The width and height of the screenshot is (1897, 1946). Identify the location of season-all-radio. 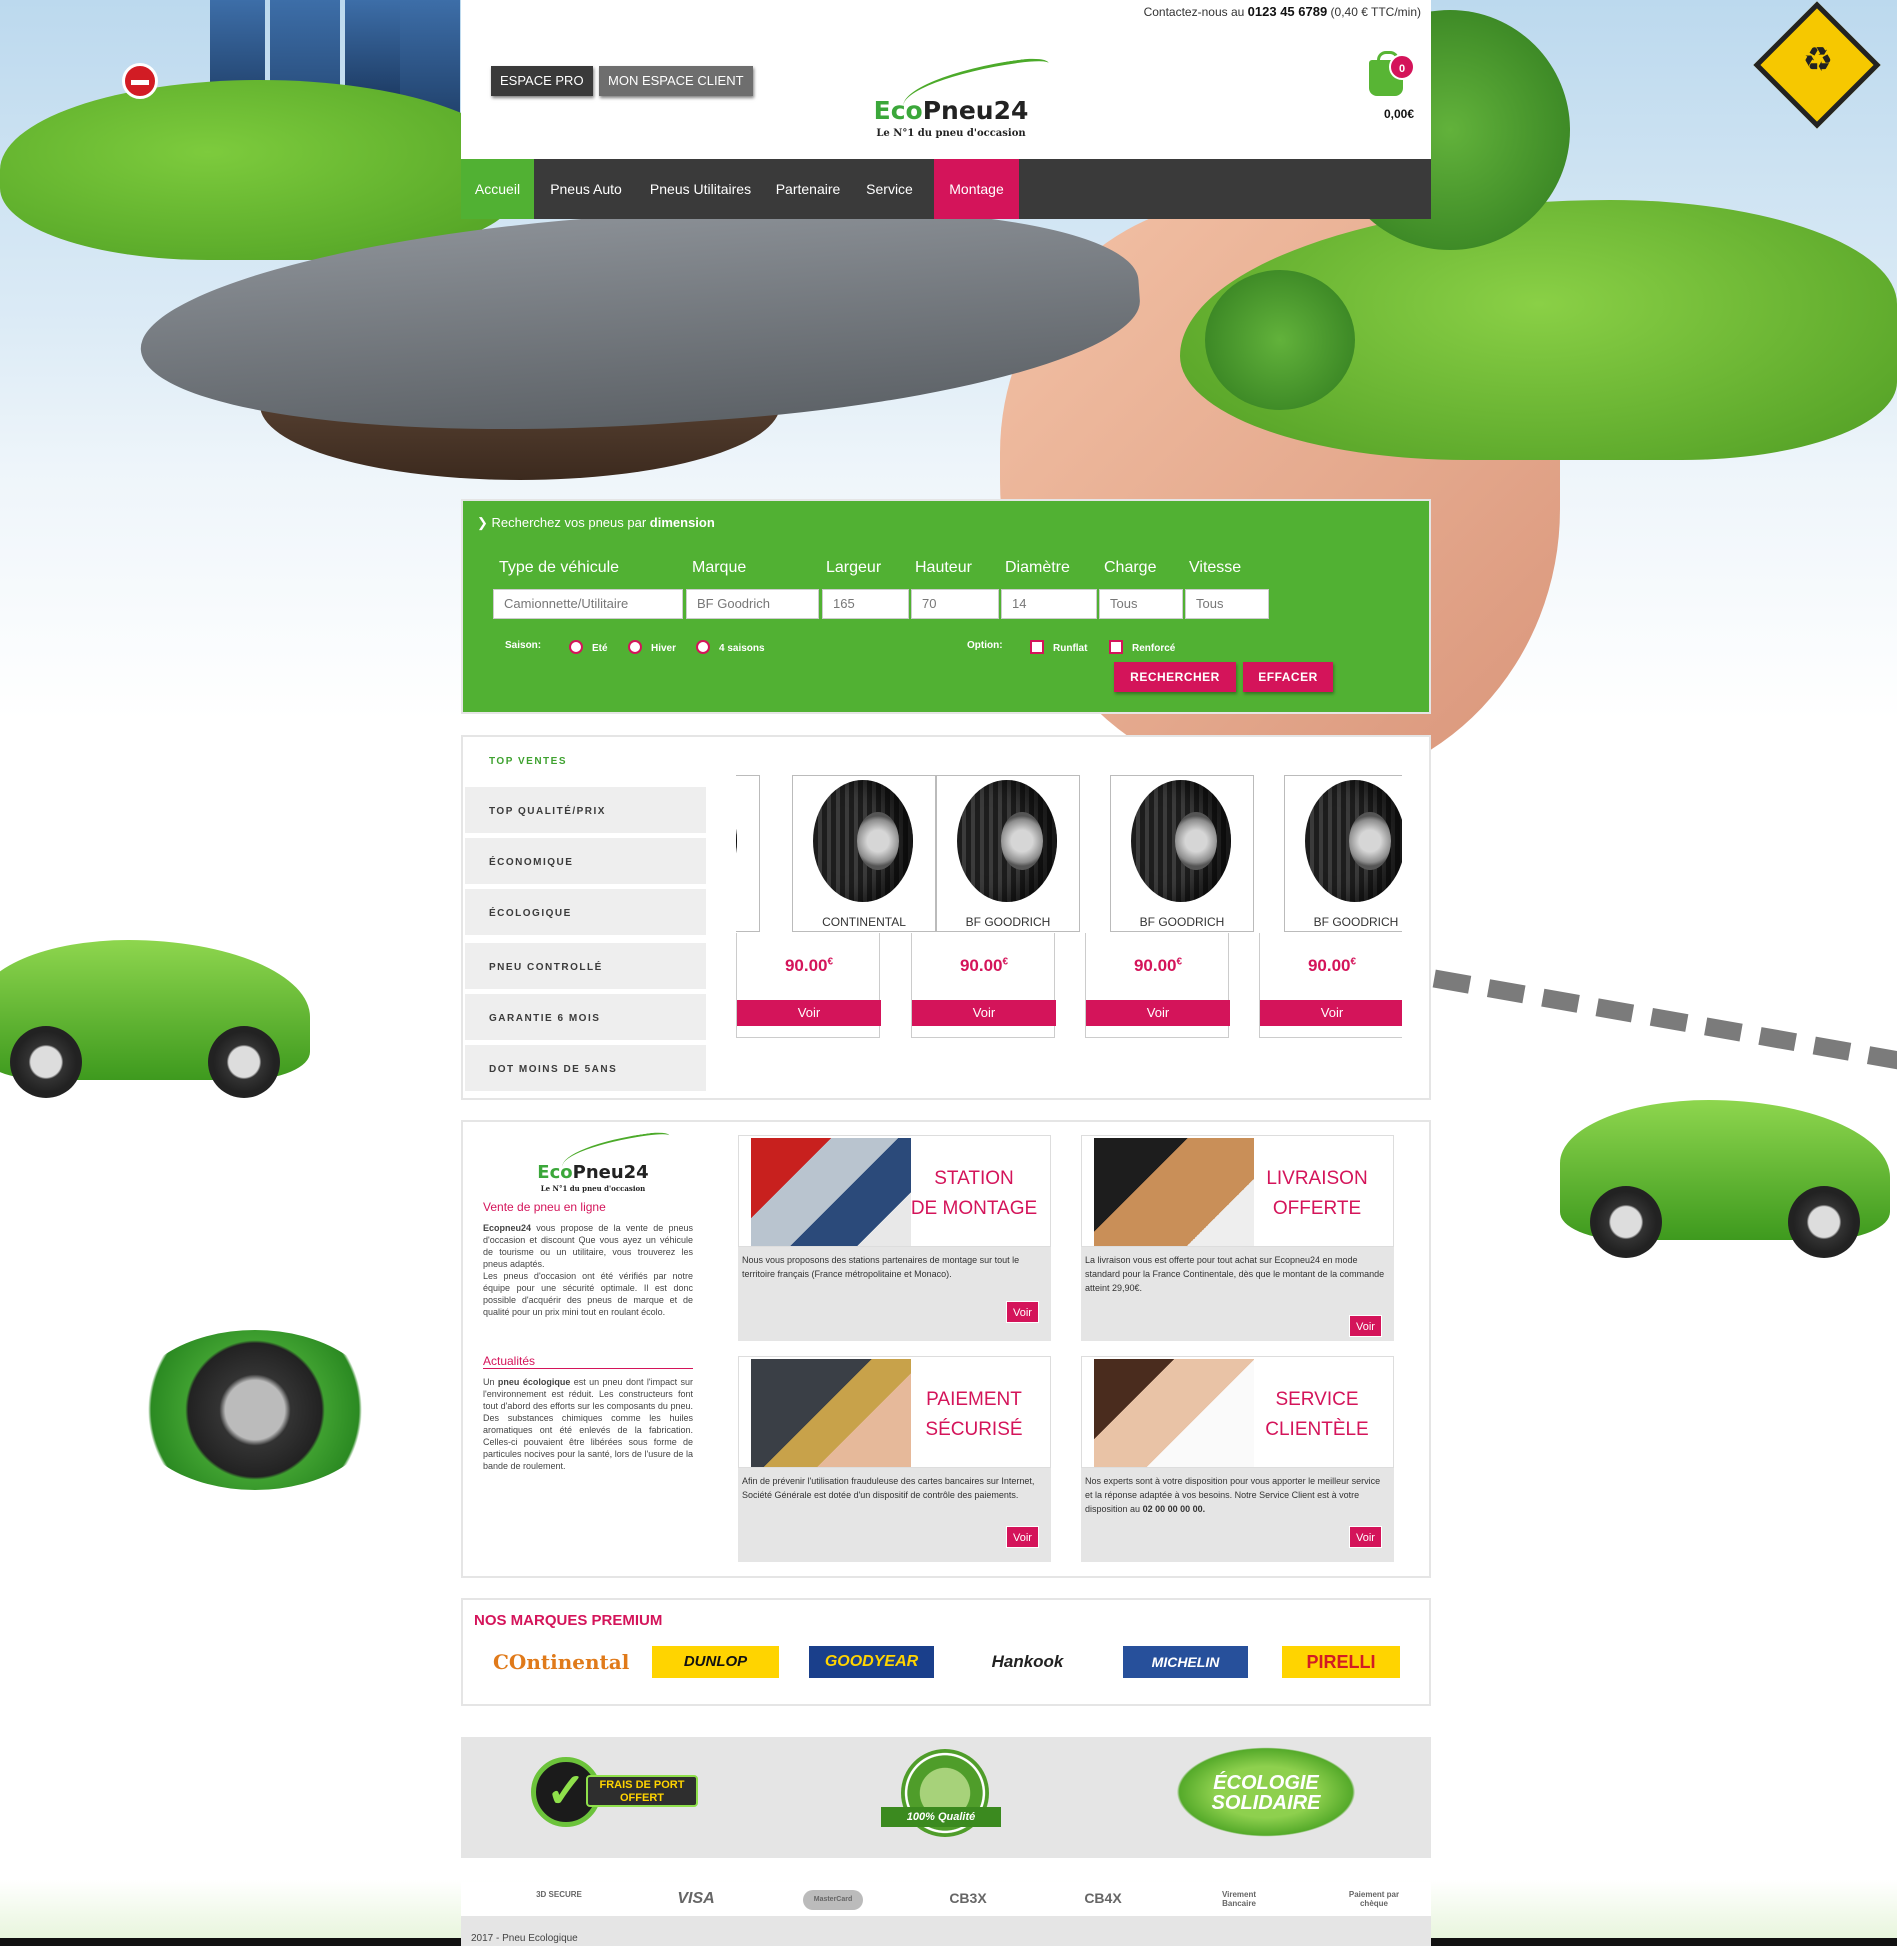
(703, 647).